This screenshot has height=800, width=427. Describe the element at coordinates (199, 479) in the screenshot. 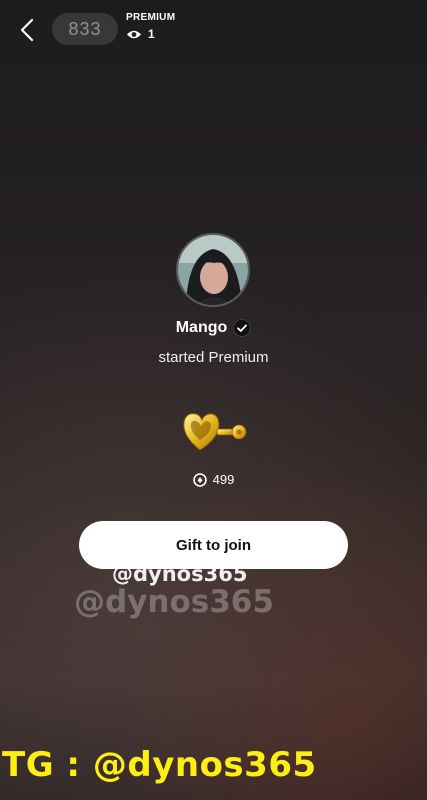

I see `coin-icon` at that location.